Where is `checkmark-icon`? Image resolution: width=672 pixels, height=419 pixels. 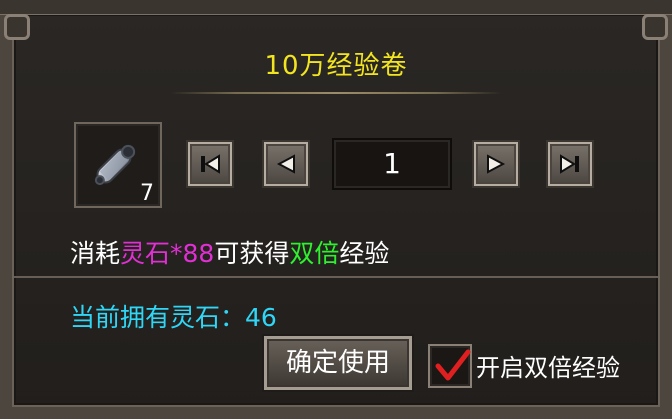
checkmark-icon is located at coordinates (453, 365).